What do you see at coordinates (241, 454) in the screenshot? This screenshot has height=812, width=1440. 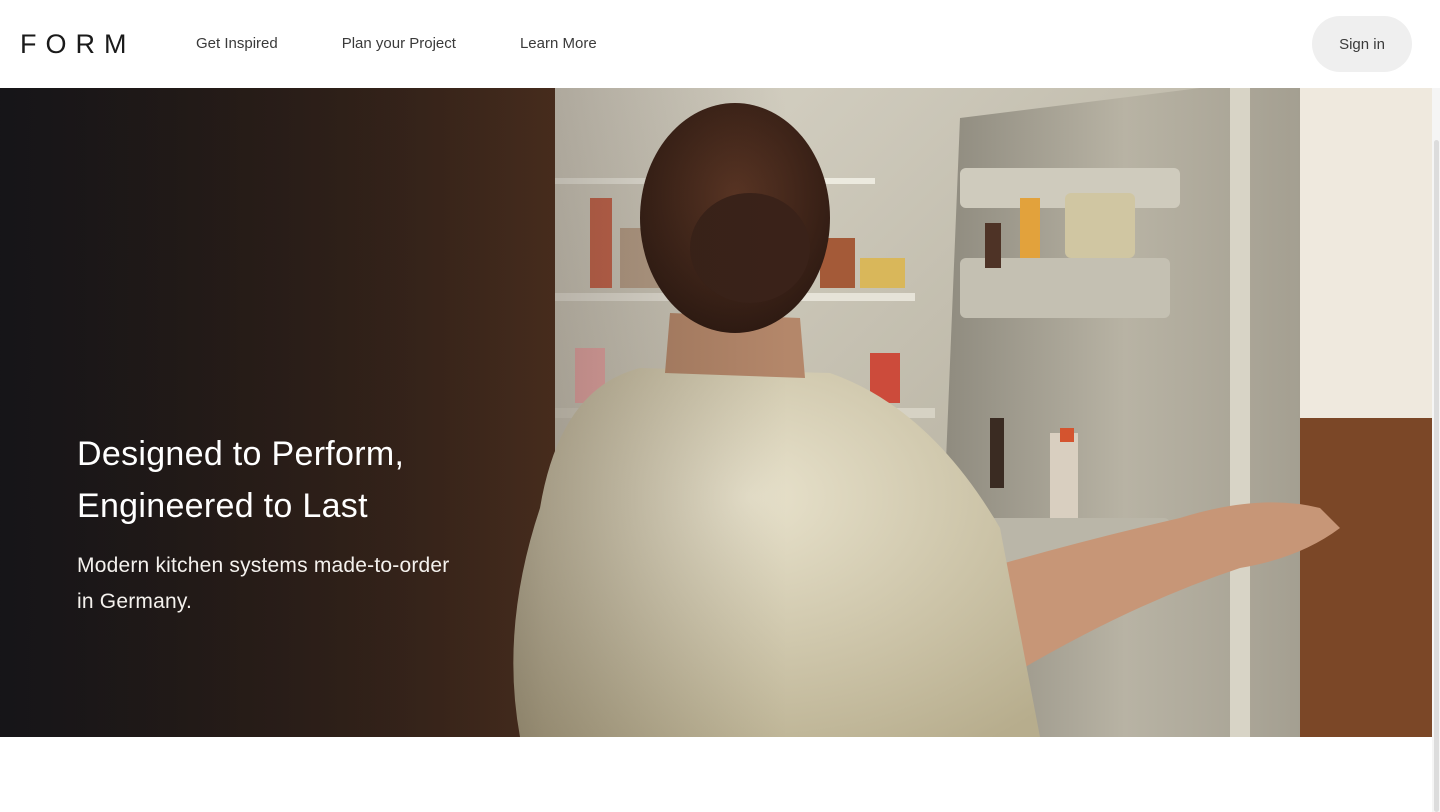 I see `hero-headline-line-1: Designed to Perform,` at bounding box center [241, 454].